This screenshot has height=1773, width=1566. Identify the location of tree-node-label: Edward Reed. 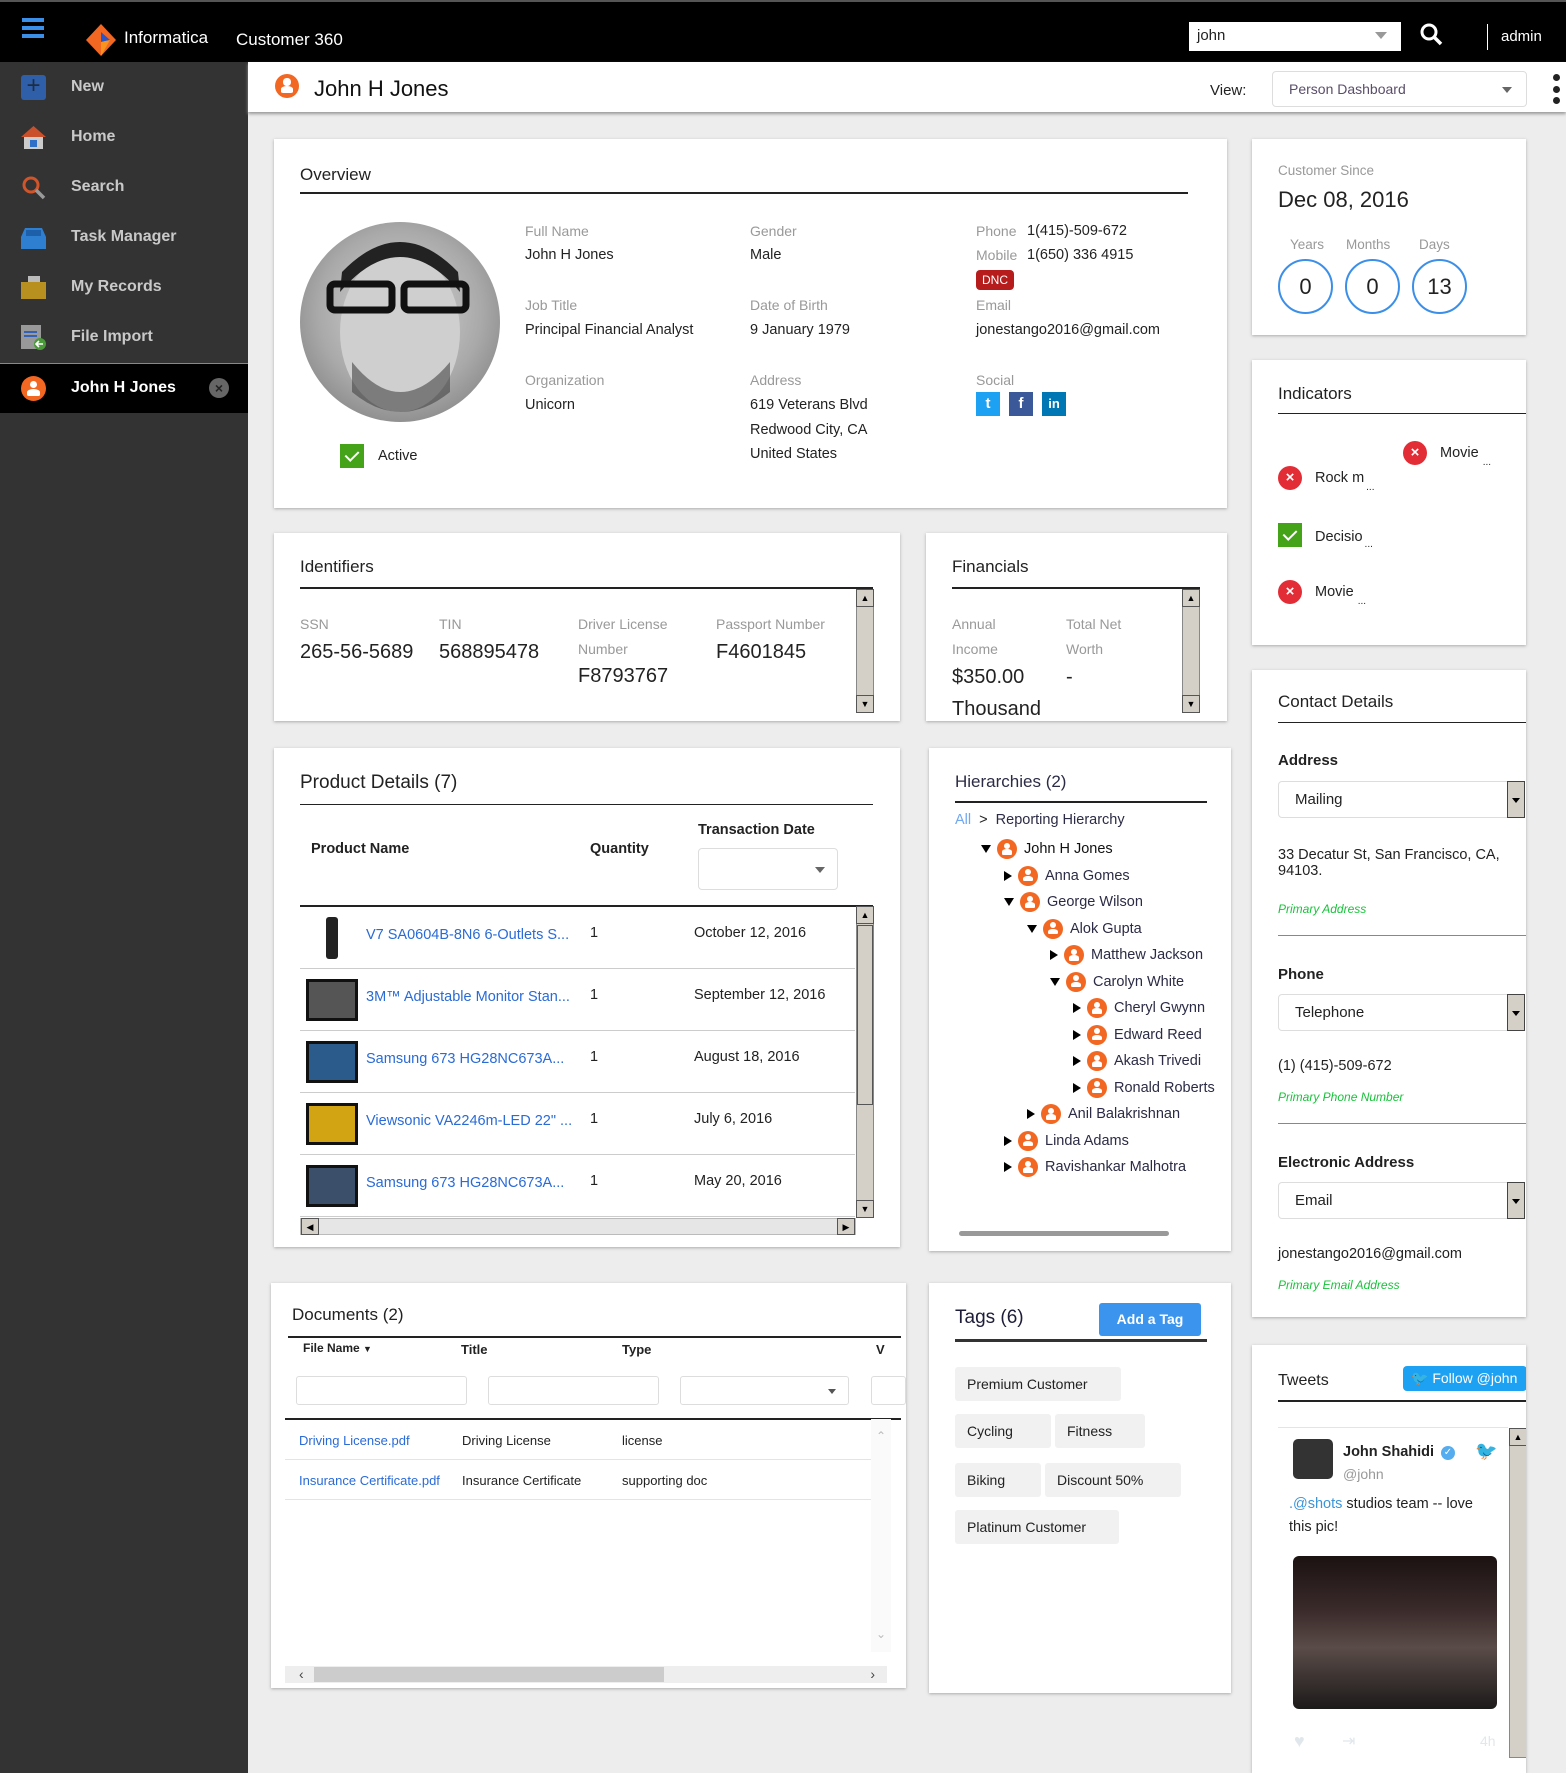
(1158, 1035).